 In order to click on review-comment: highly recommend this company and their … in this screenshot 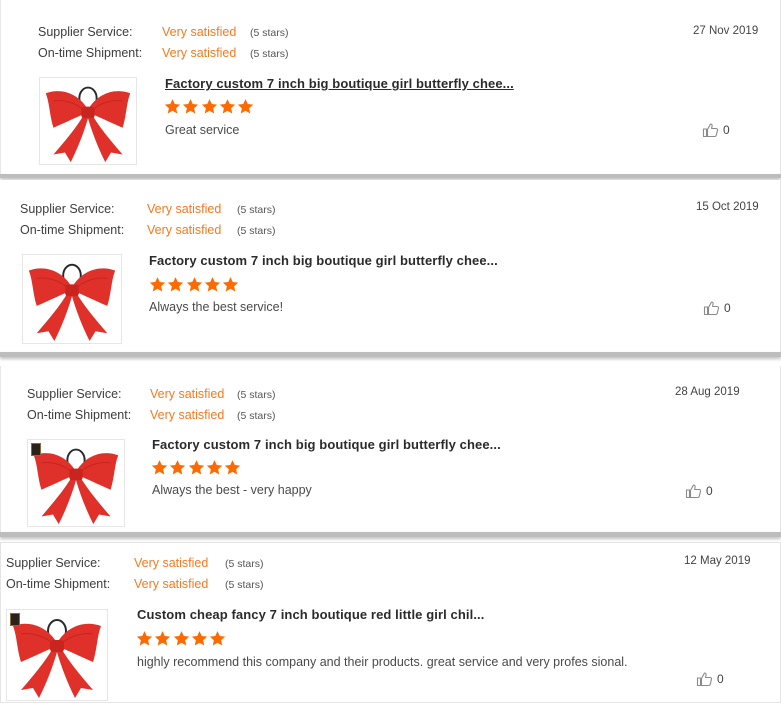, I will do `click(382, 662)`.